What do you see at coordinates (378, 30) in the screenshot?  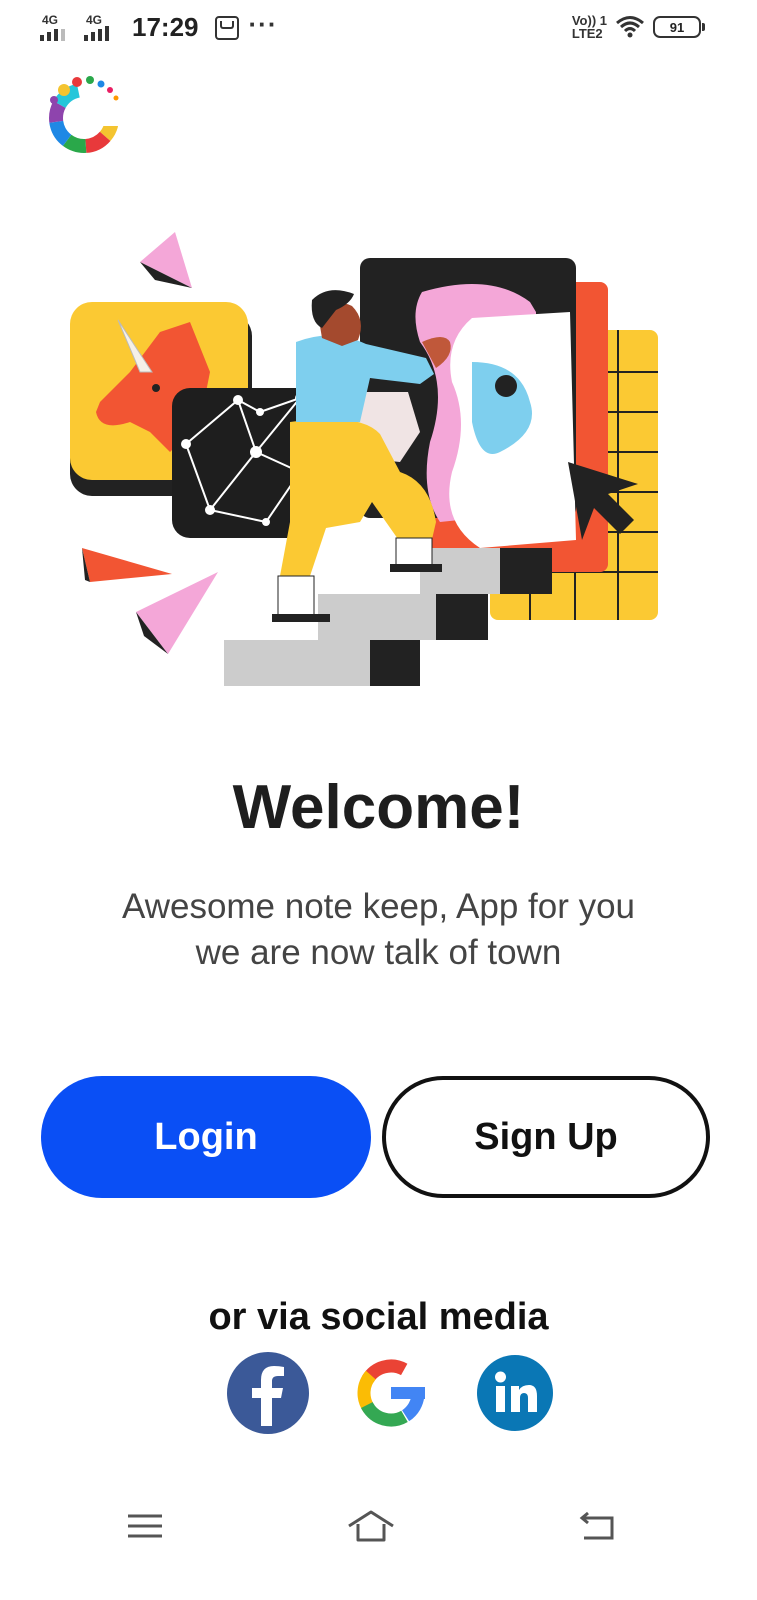 I see `status-bar: 4G 4G 17:29 ··· Vo)) 1 LTE2 91` at bounding box center [378, 30].